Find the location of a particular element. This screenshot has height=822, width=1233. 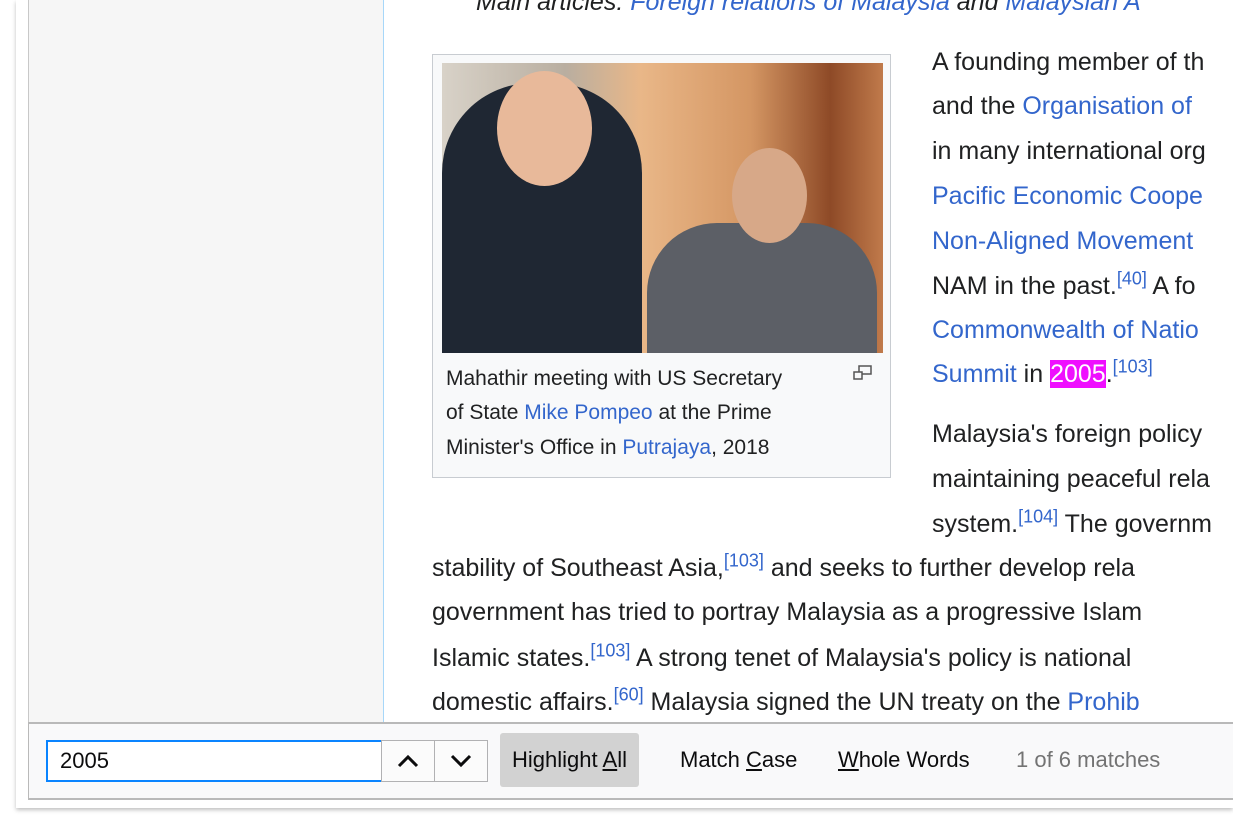

link-prohibition-treaty: Prohib is located at coordinates (1103, 702).